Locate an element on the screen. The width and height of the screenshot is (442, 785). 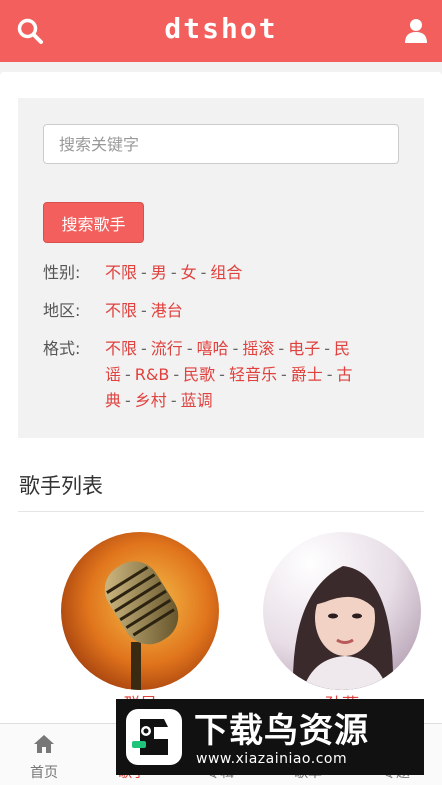
tab-label: 首页 is located at coordinates (44, 773).